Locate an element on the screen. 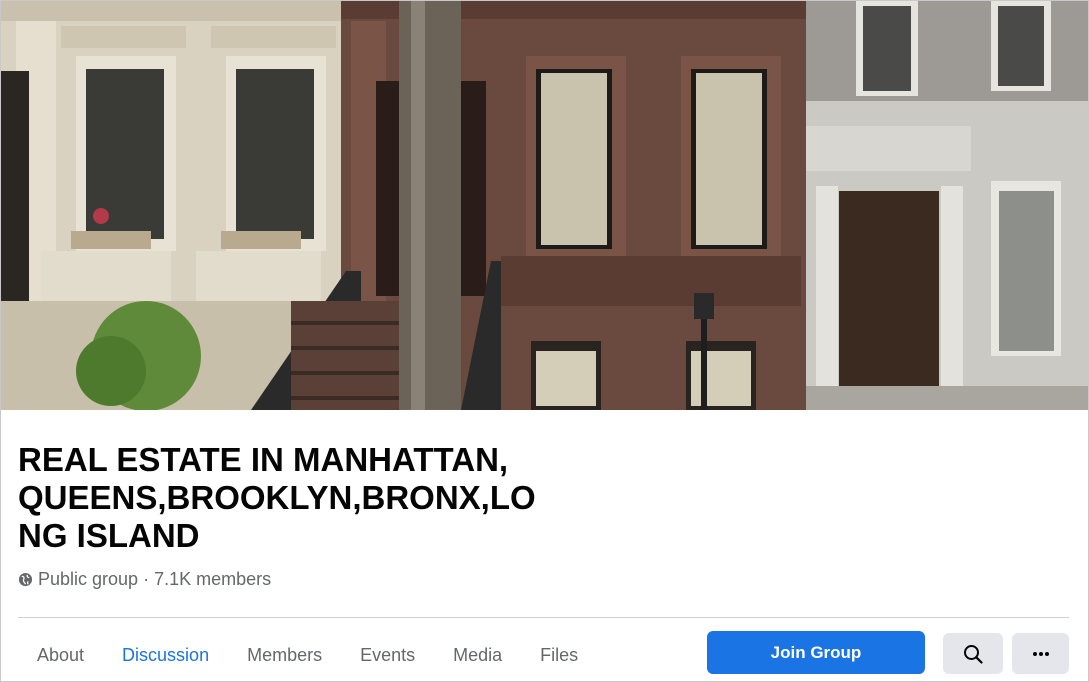 This screenshot has width=1089, height=682. search-icon is located at coordinates (973, 654).